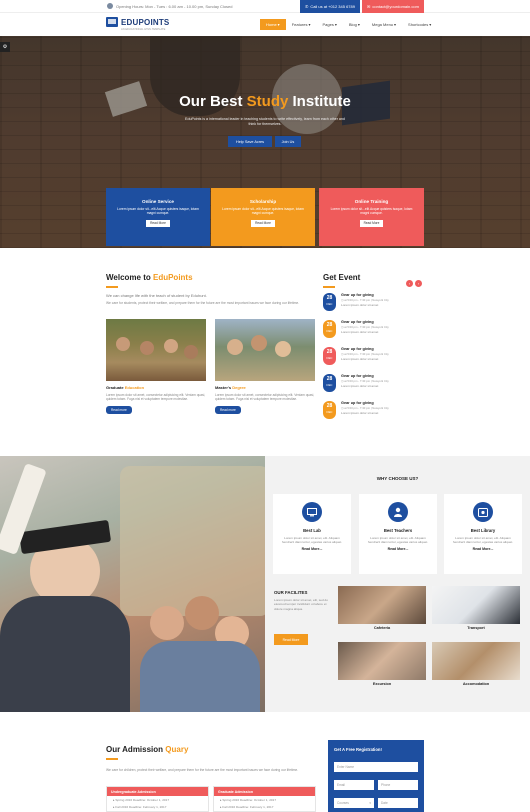 This screenshot has height=812, width=530. I want to click on email-field: Email, so click(354, 785).